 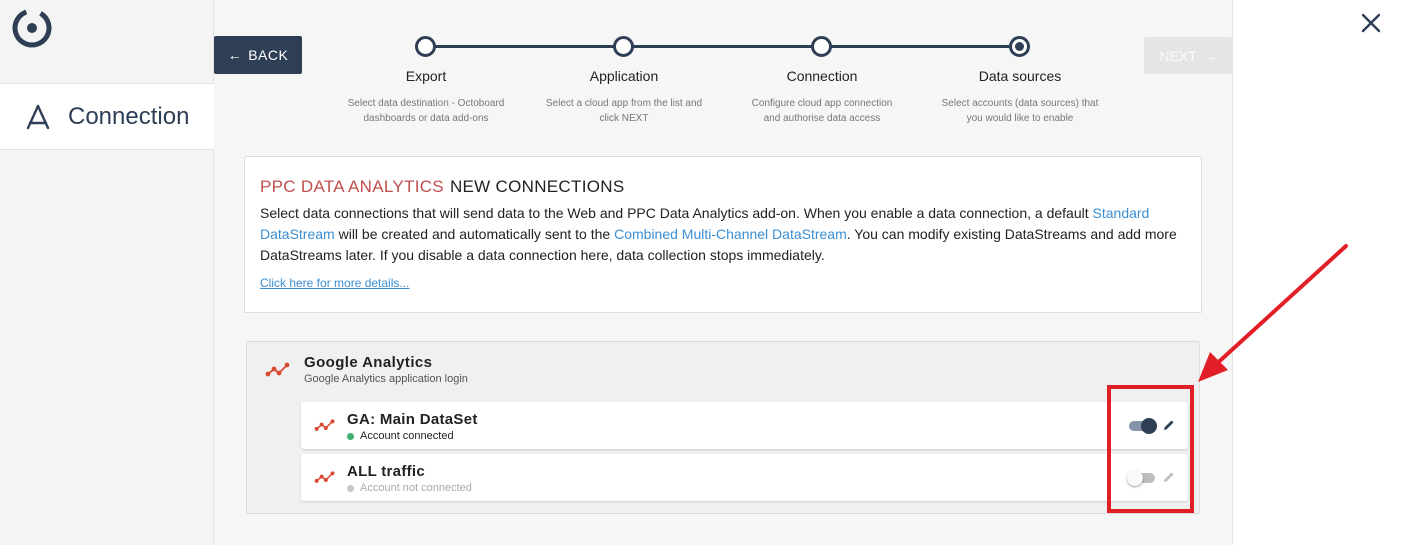 I want to click on group-title: Google Analytics, so click(x=368, y=362).